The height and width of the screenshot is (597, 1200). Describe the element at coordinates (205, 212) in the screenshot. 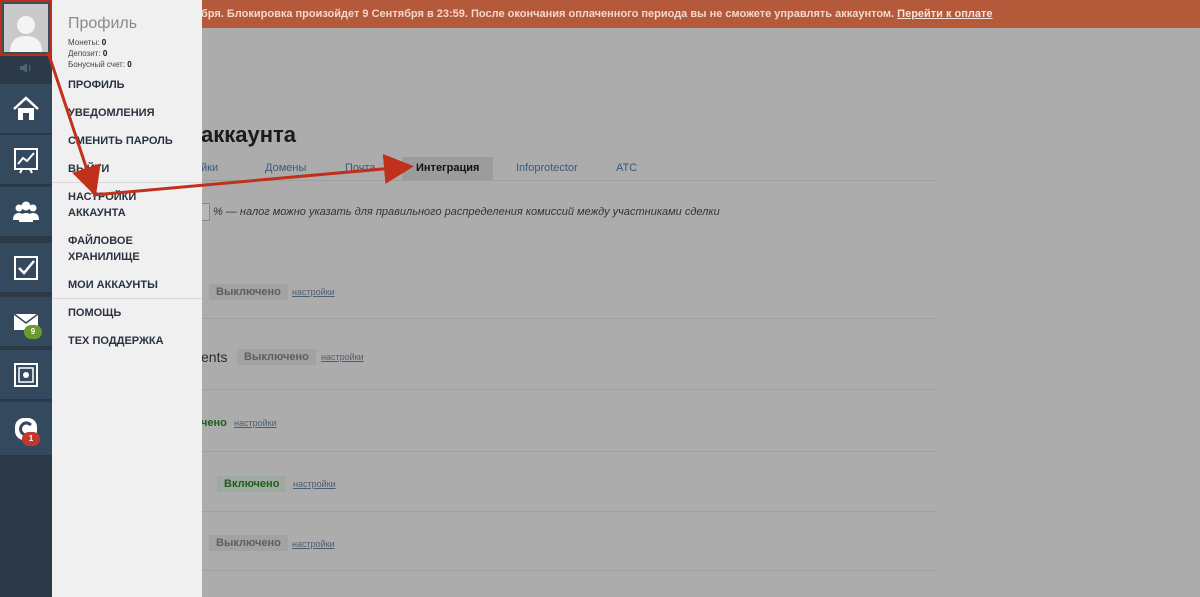

I see `tax-input` at that location.